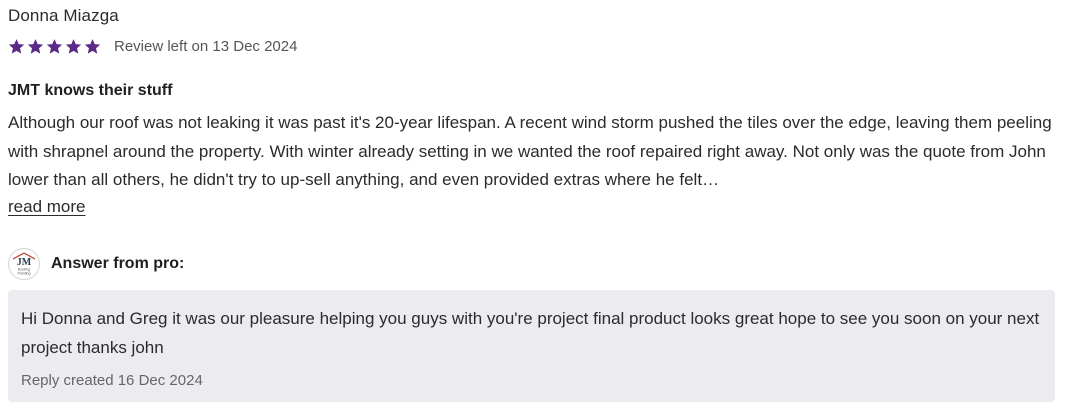  What do you see at coordinates (112, 380) in the screenshot?
I see `reply-date: Reply created 16 Dec 2024` at bounding box center [112, 380].